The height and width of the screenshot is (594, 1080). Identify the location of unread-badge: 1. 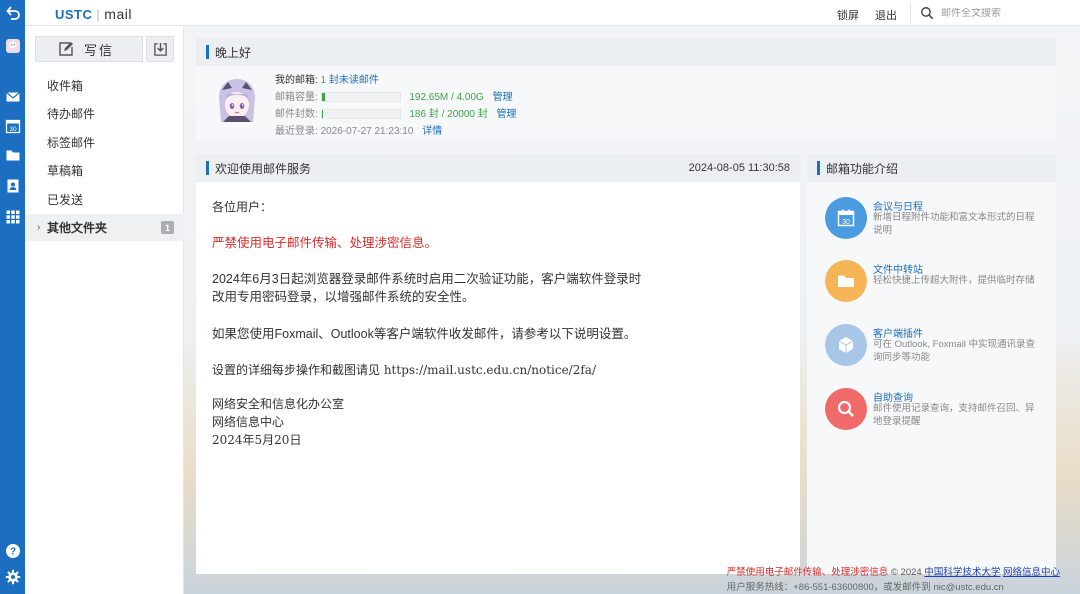
(167, 227).